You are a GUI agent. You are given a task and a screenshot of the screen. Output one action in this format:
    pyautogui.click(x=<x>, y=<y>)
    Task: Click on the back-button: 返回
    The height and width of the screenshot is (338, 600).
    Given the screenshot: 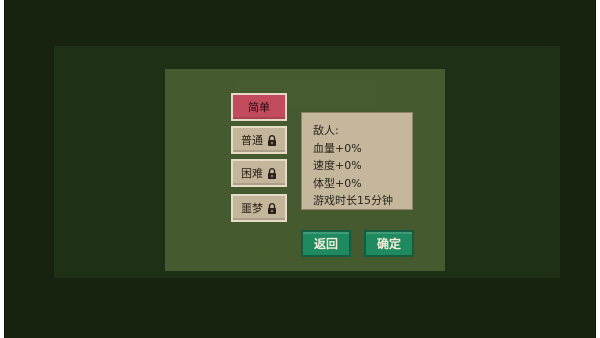 What is the action you would take?
    pyautogui.click(x=326, y=243)
    